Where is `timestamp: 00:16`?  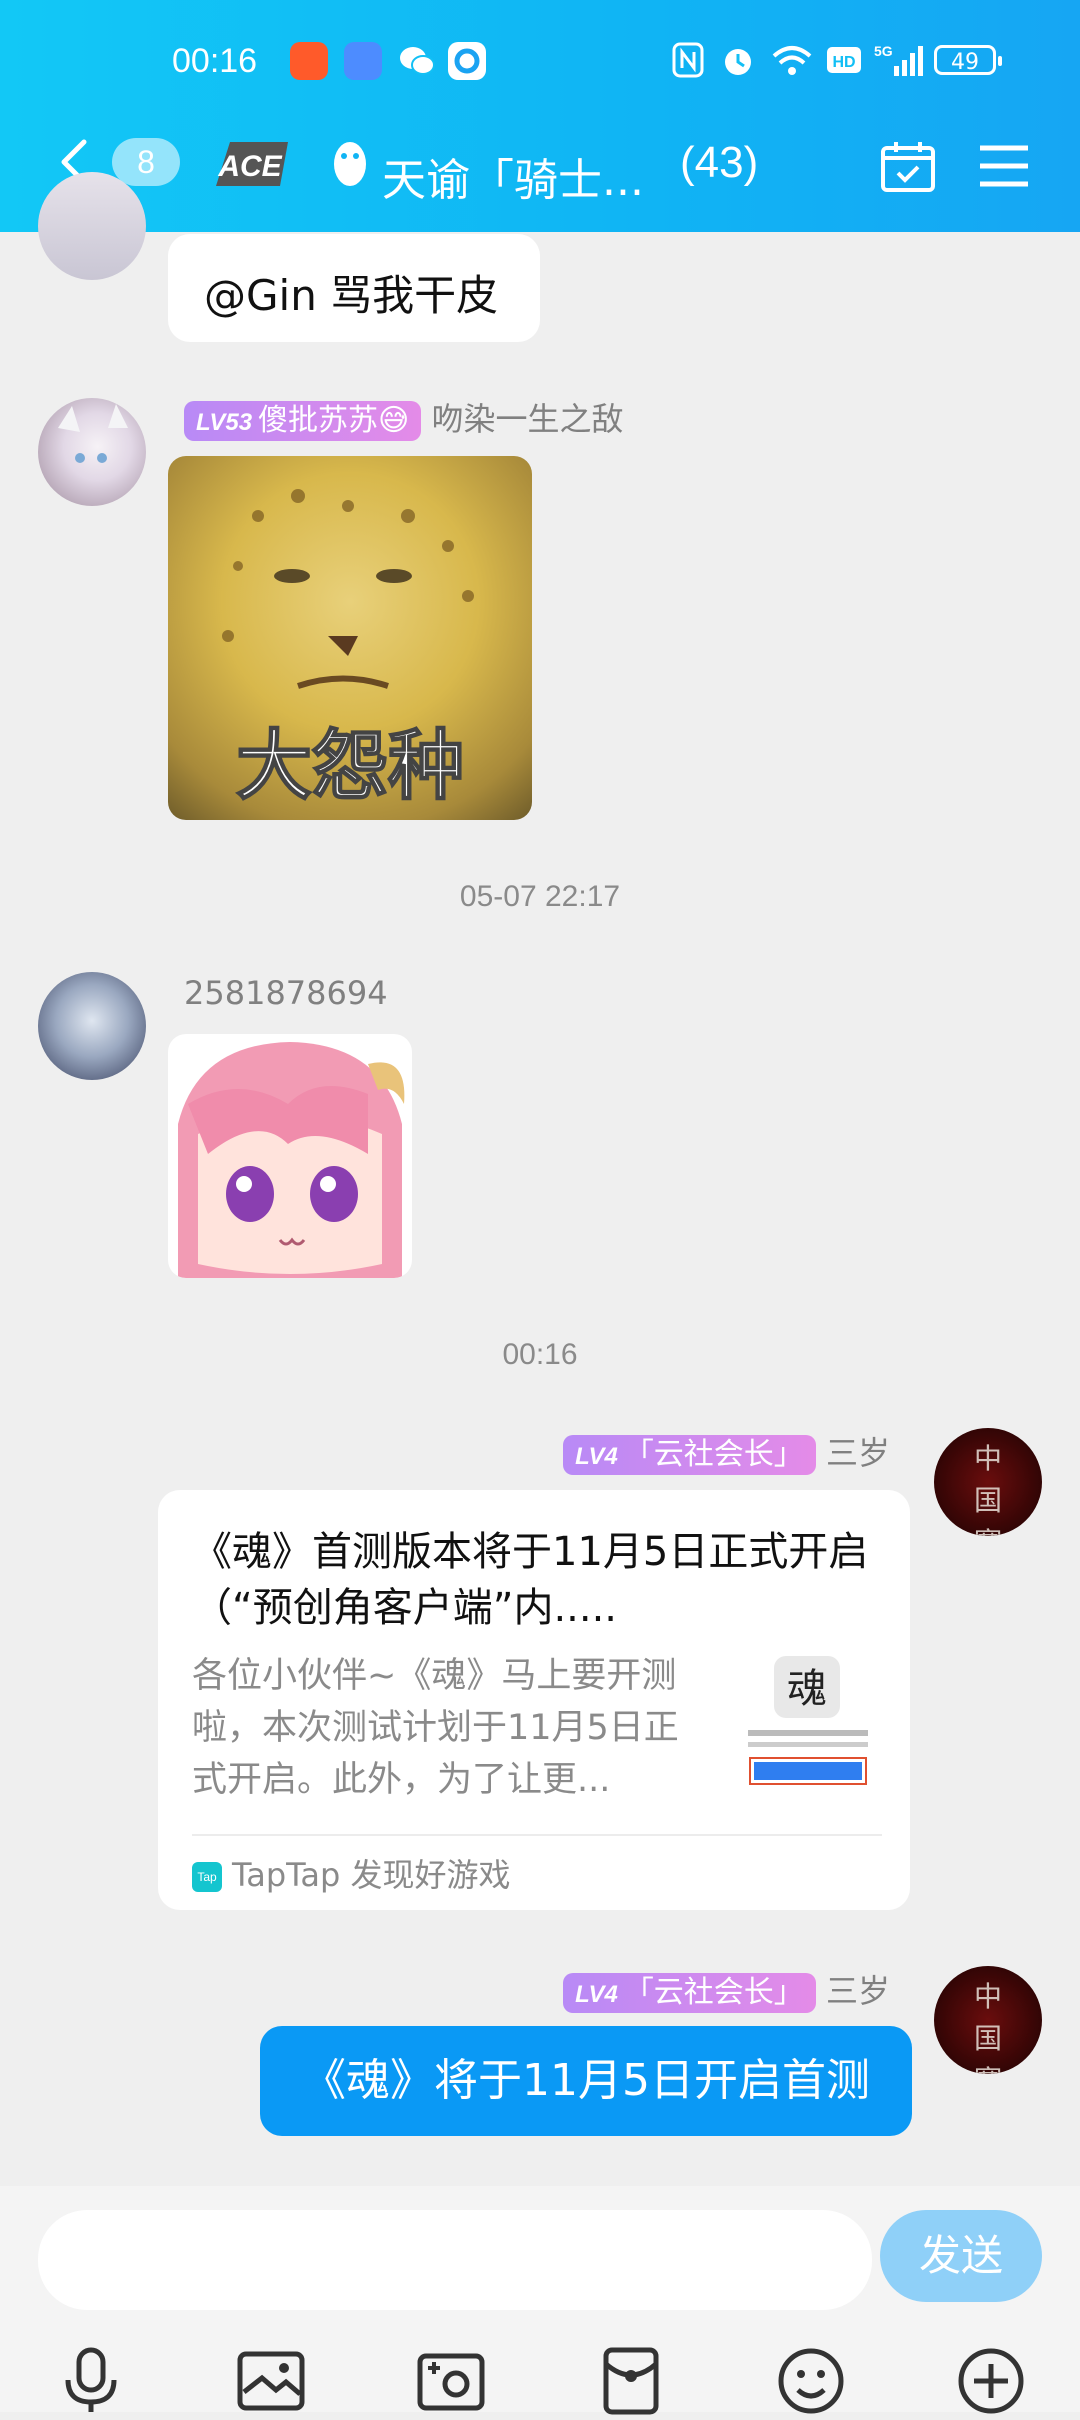
timestamp: 00:16 is located at coordinates (540, 1354).